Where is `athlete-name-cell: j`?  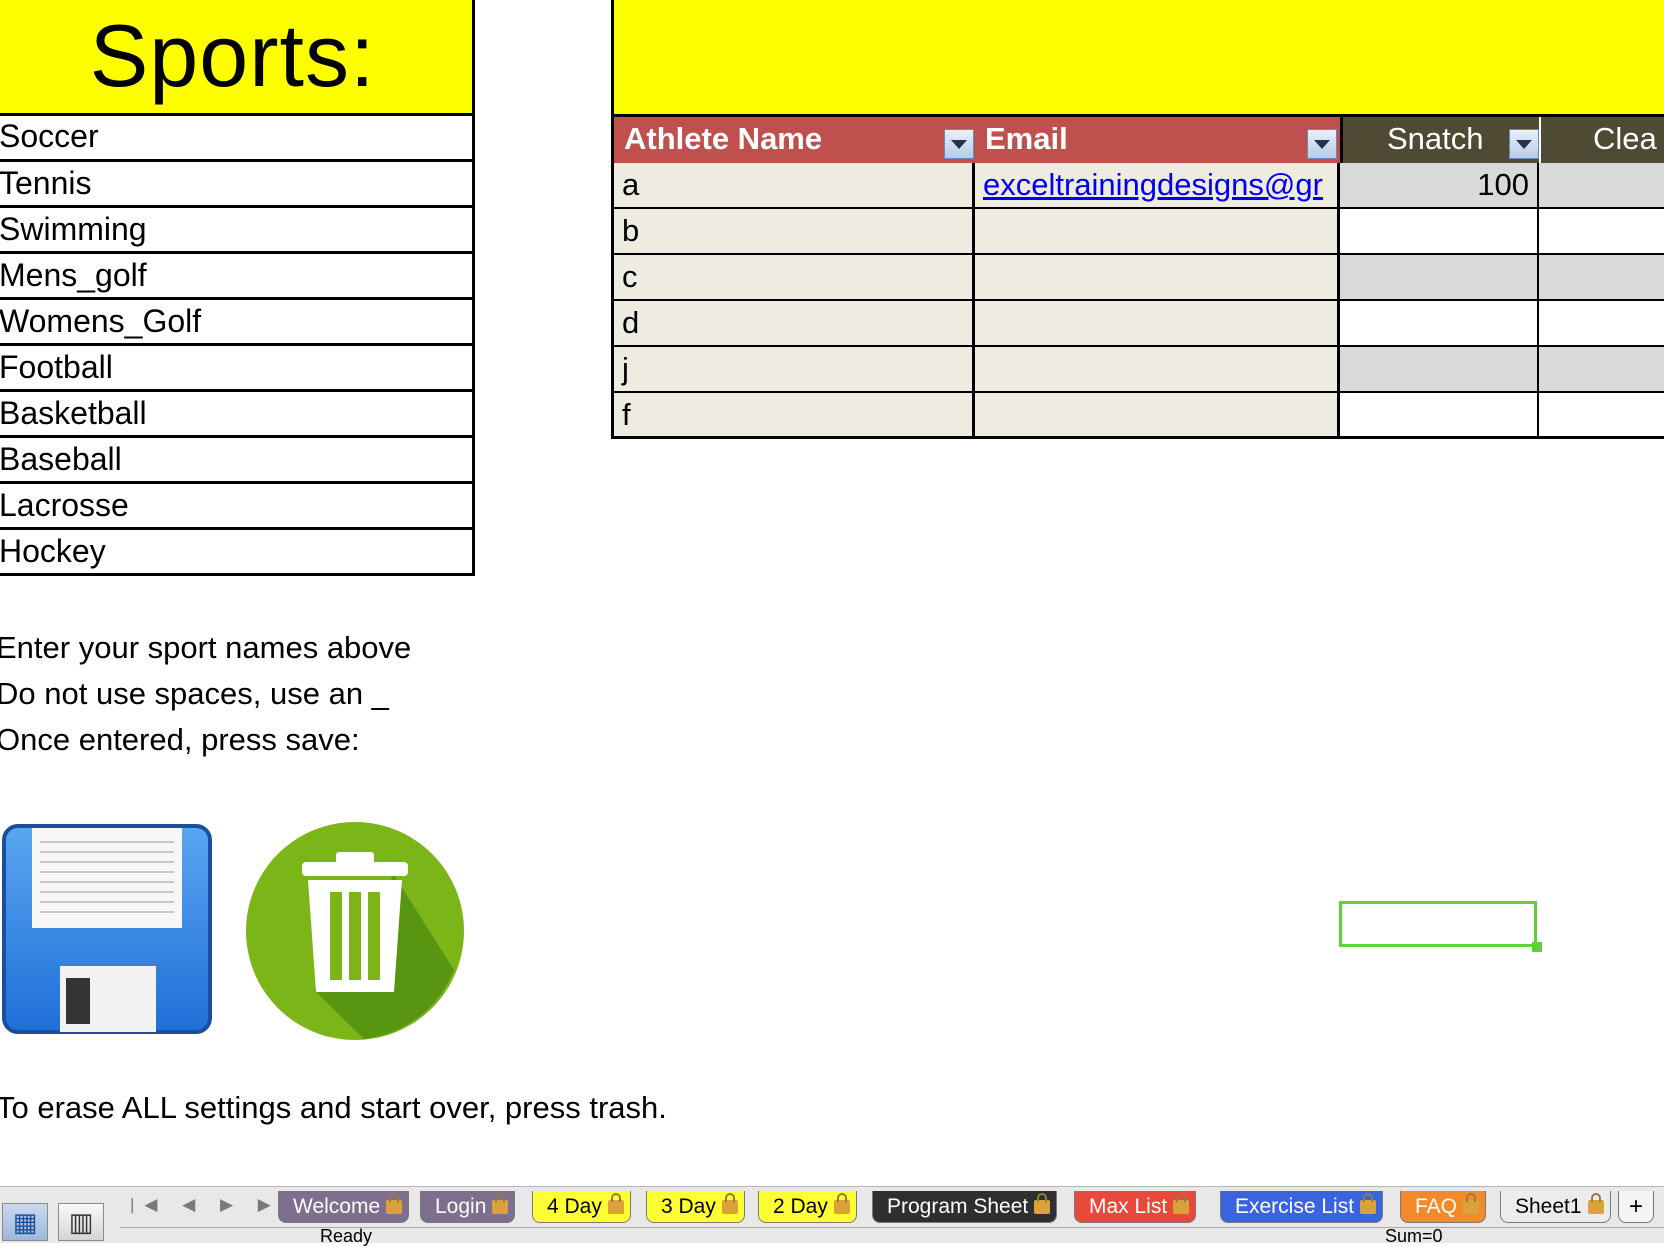
athlete-name-cell: j is located at coordinates (793, 370).